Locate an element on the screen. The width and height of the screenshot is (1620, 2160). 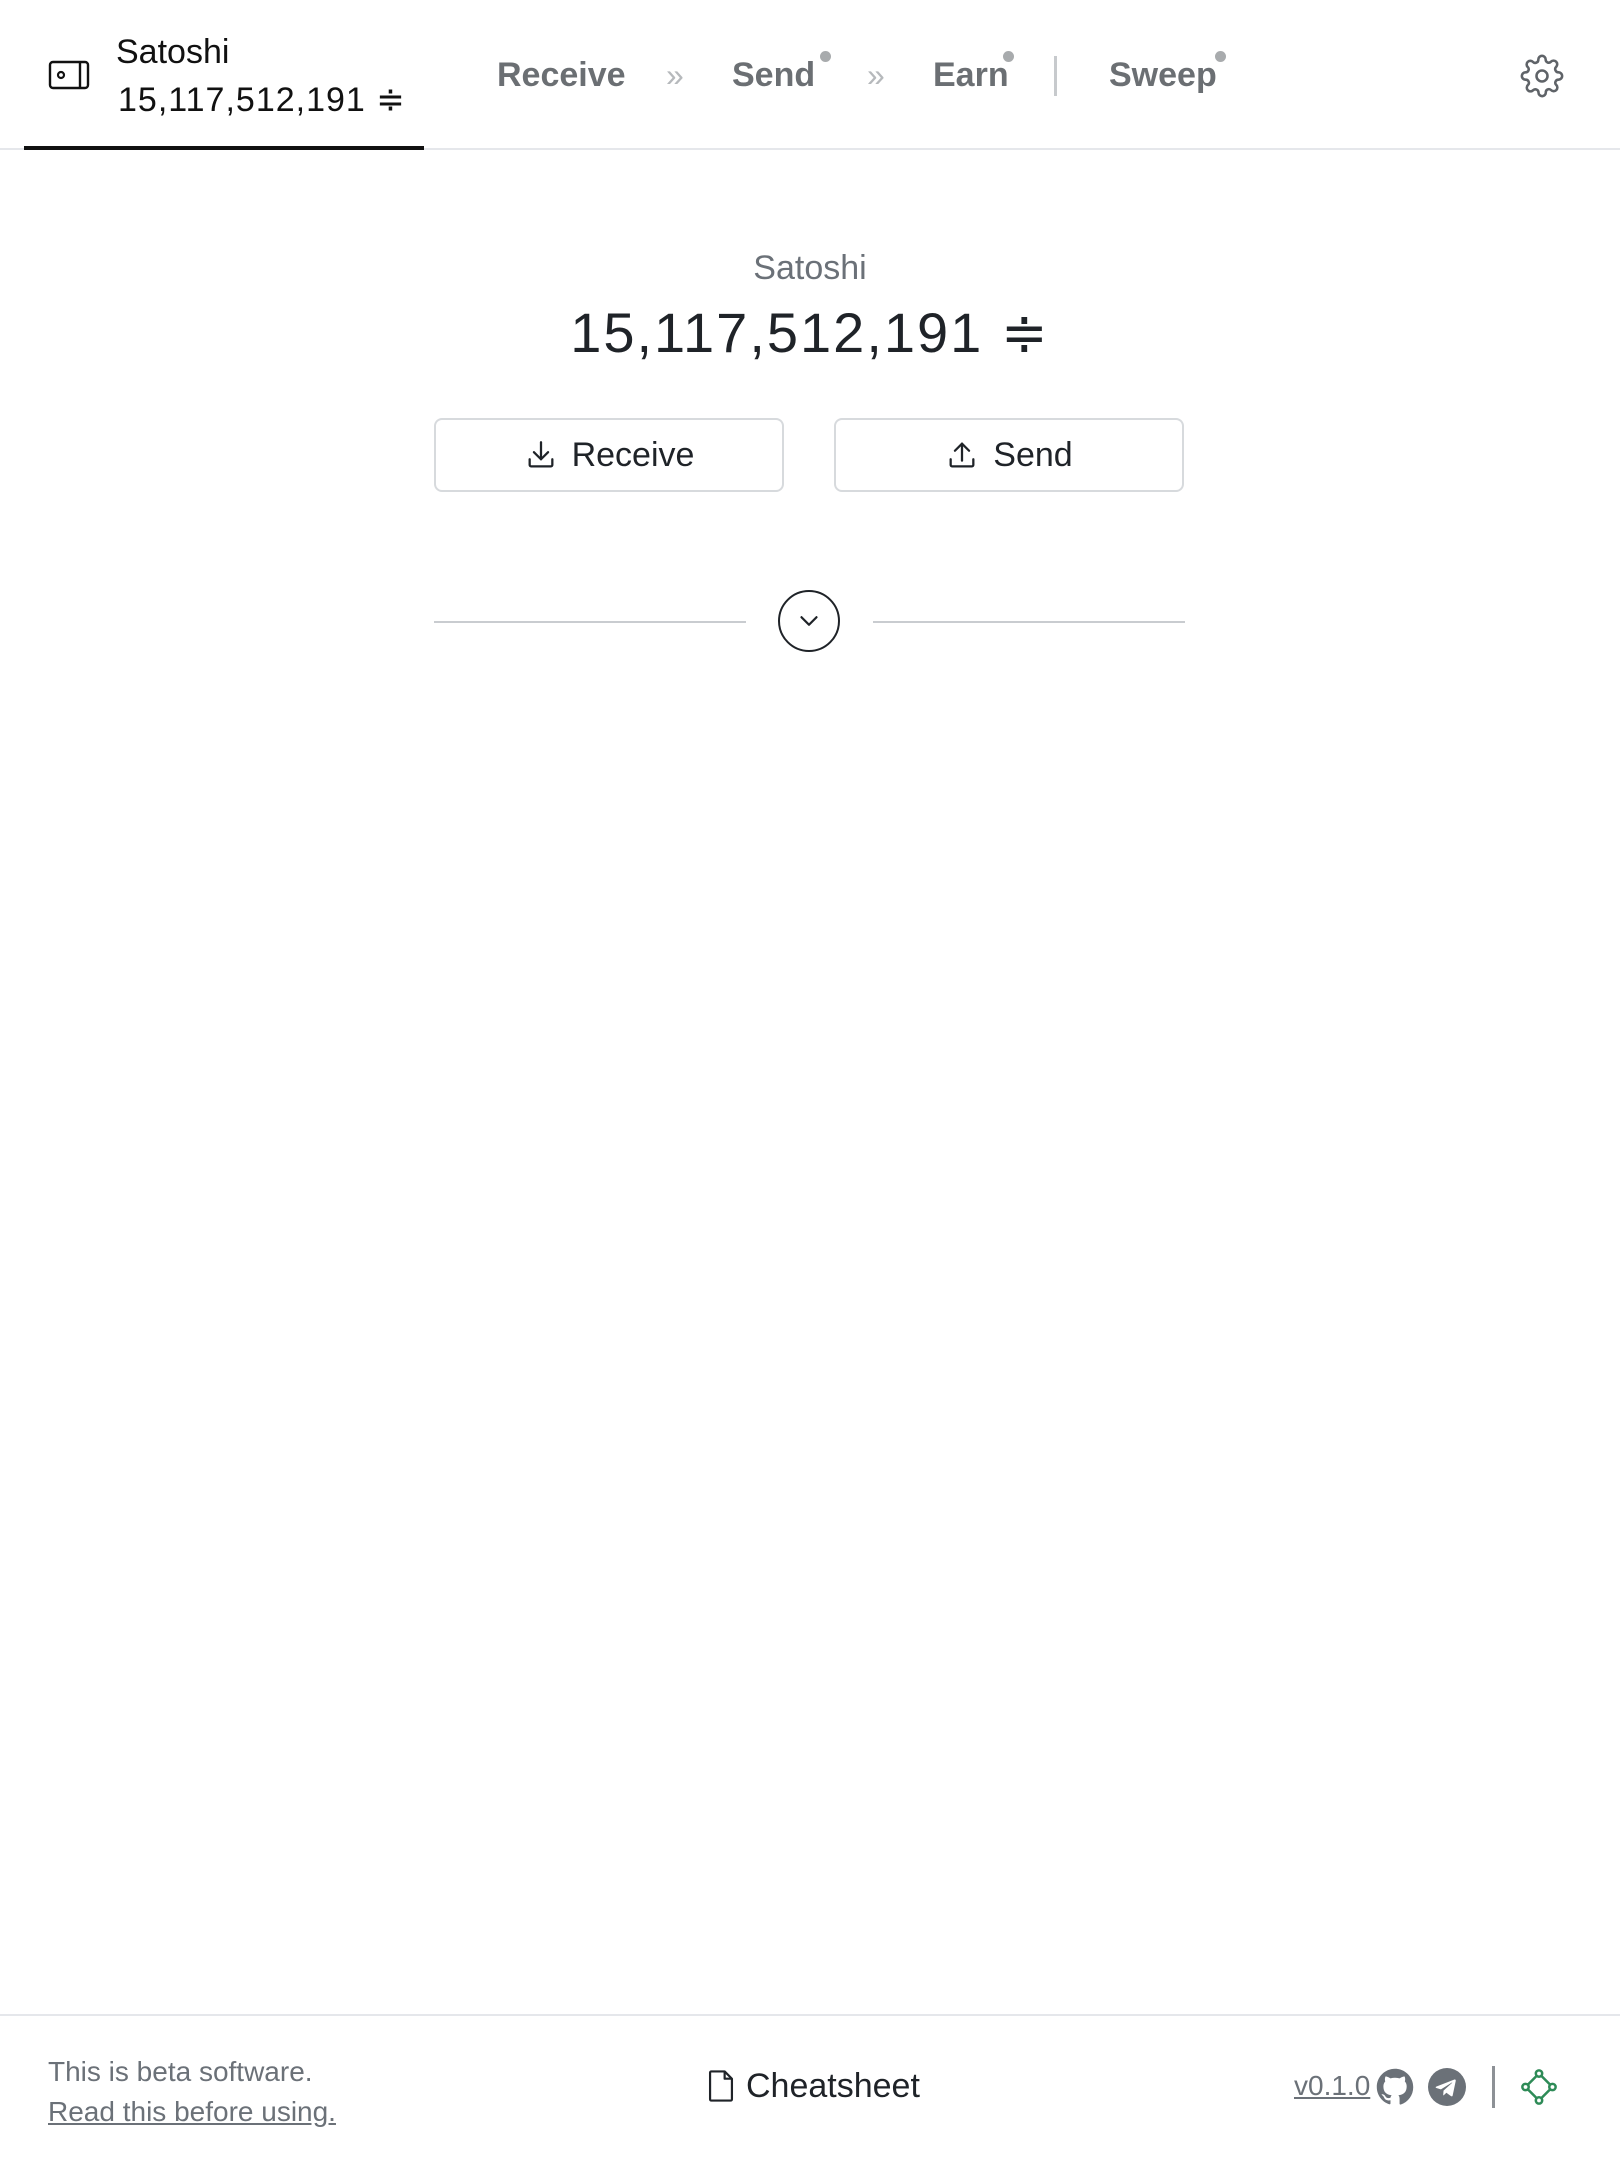
sweep-status-dot is located at coordinates (1220, 56).